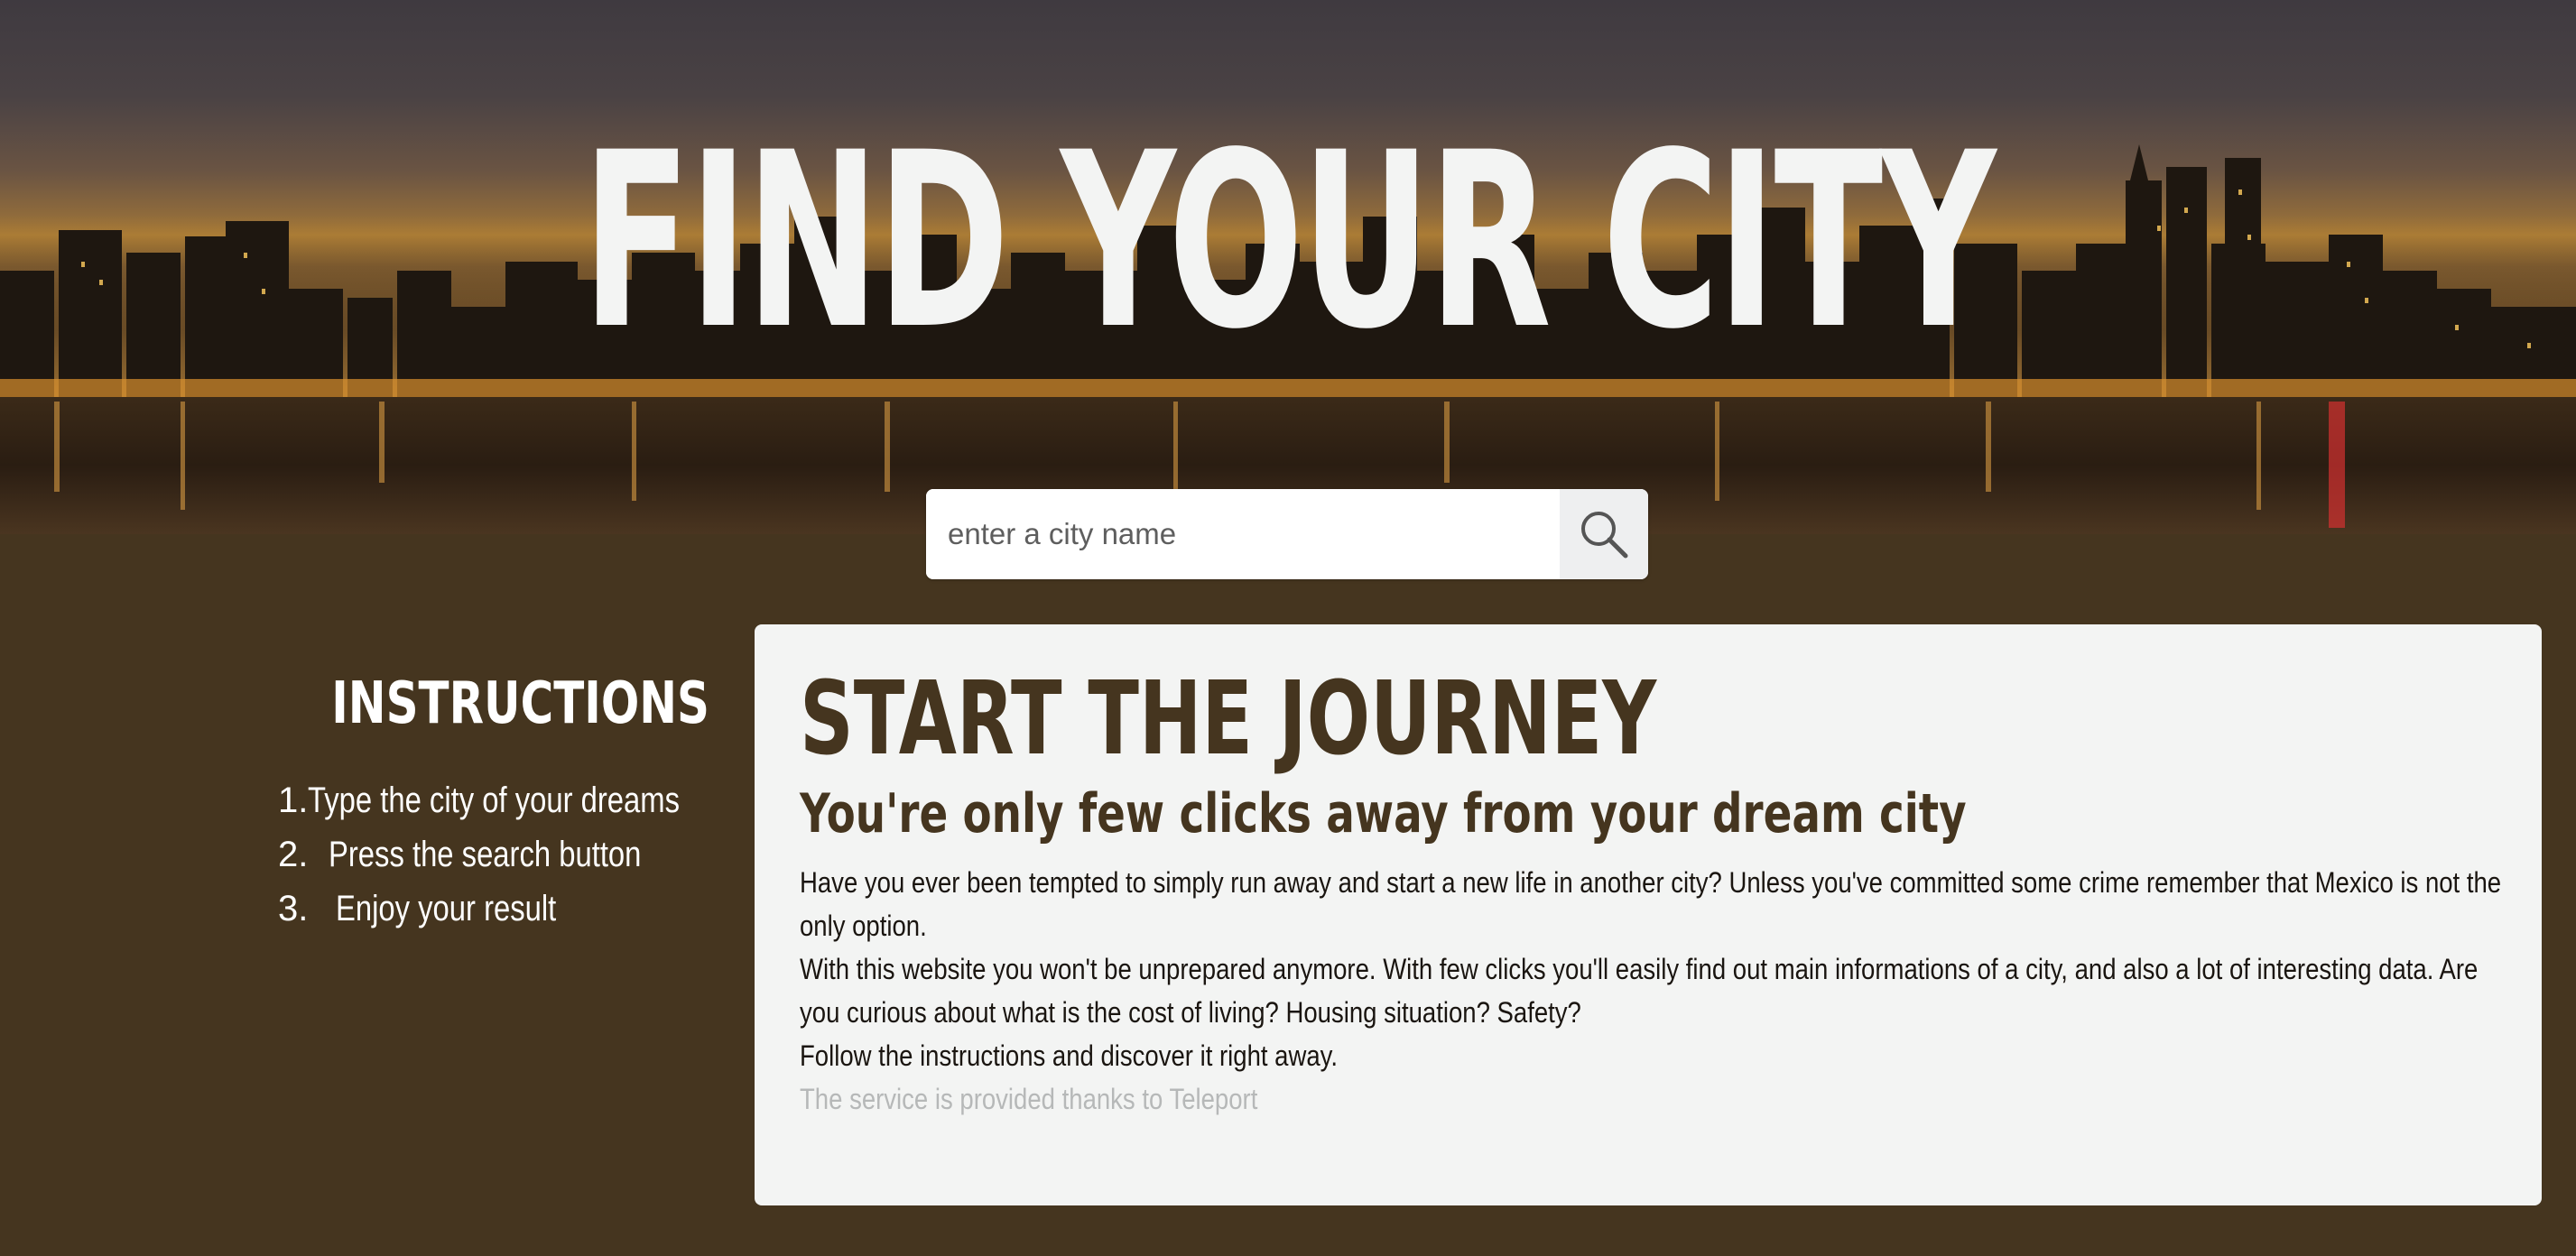 The width and height of the screenshot is (2576, 1256). I want to click on step-number: 2., so click(293, 854).